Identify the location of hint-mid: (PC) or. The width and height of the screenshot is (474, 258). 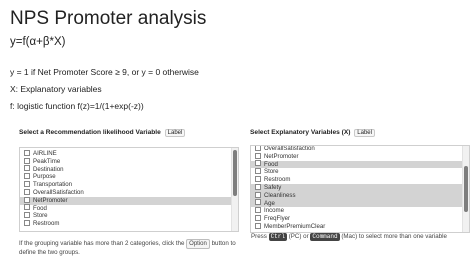
(298, 236).